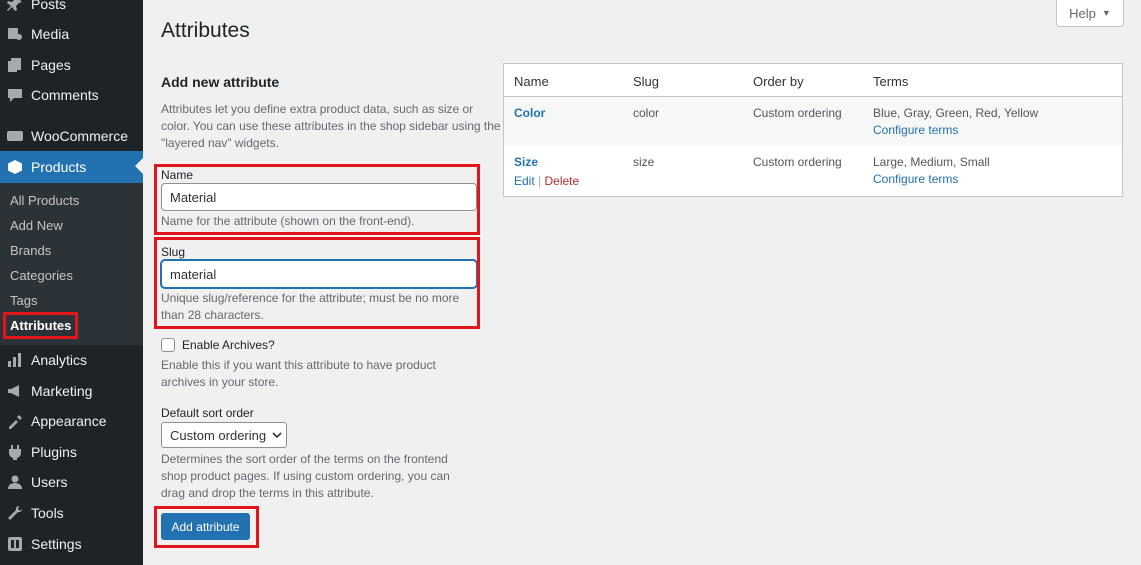  I want to click on attribute-name-link: Size, so click(526, 162).